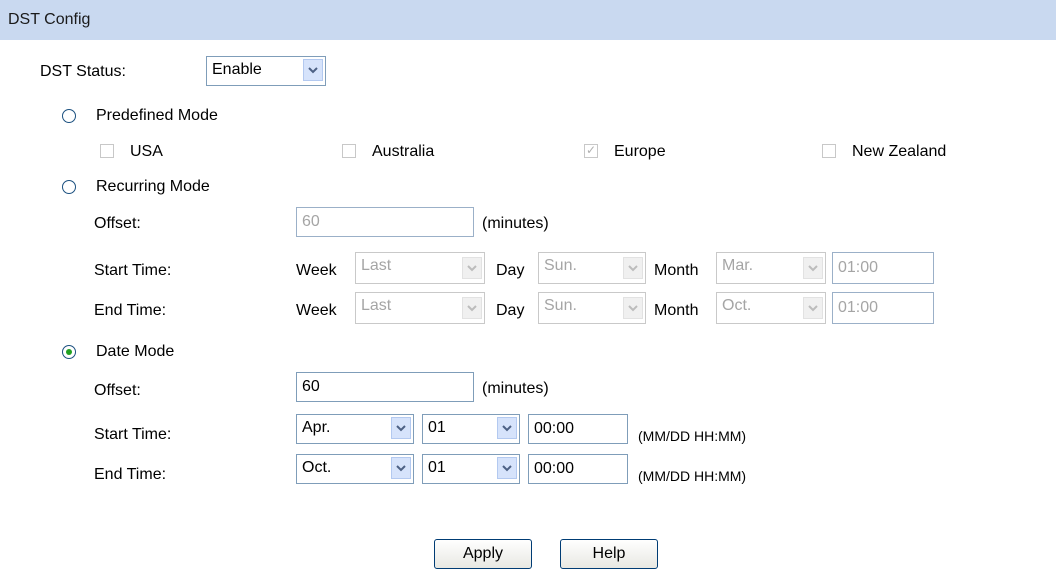  Describe the element at coordinates (355, 429) in the screenshot. I see `date-start-month-select: Apr.` at that location.